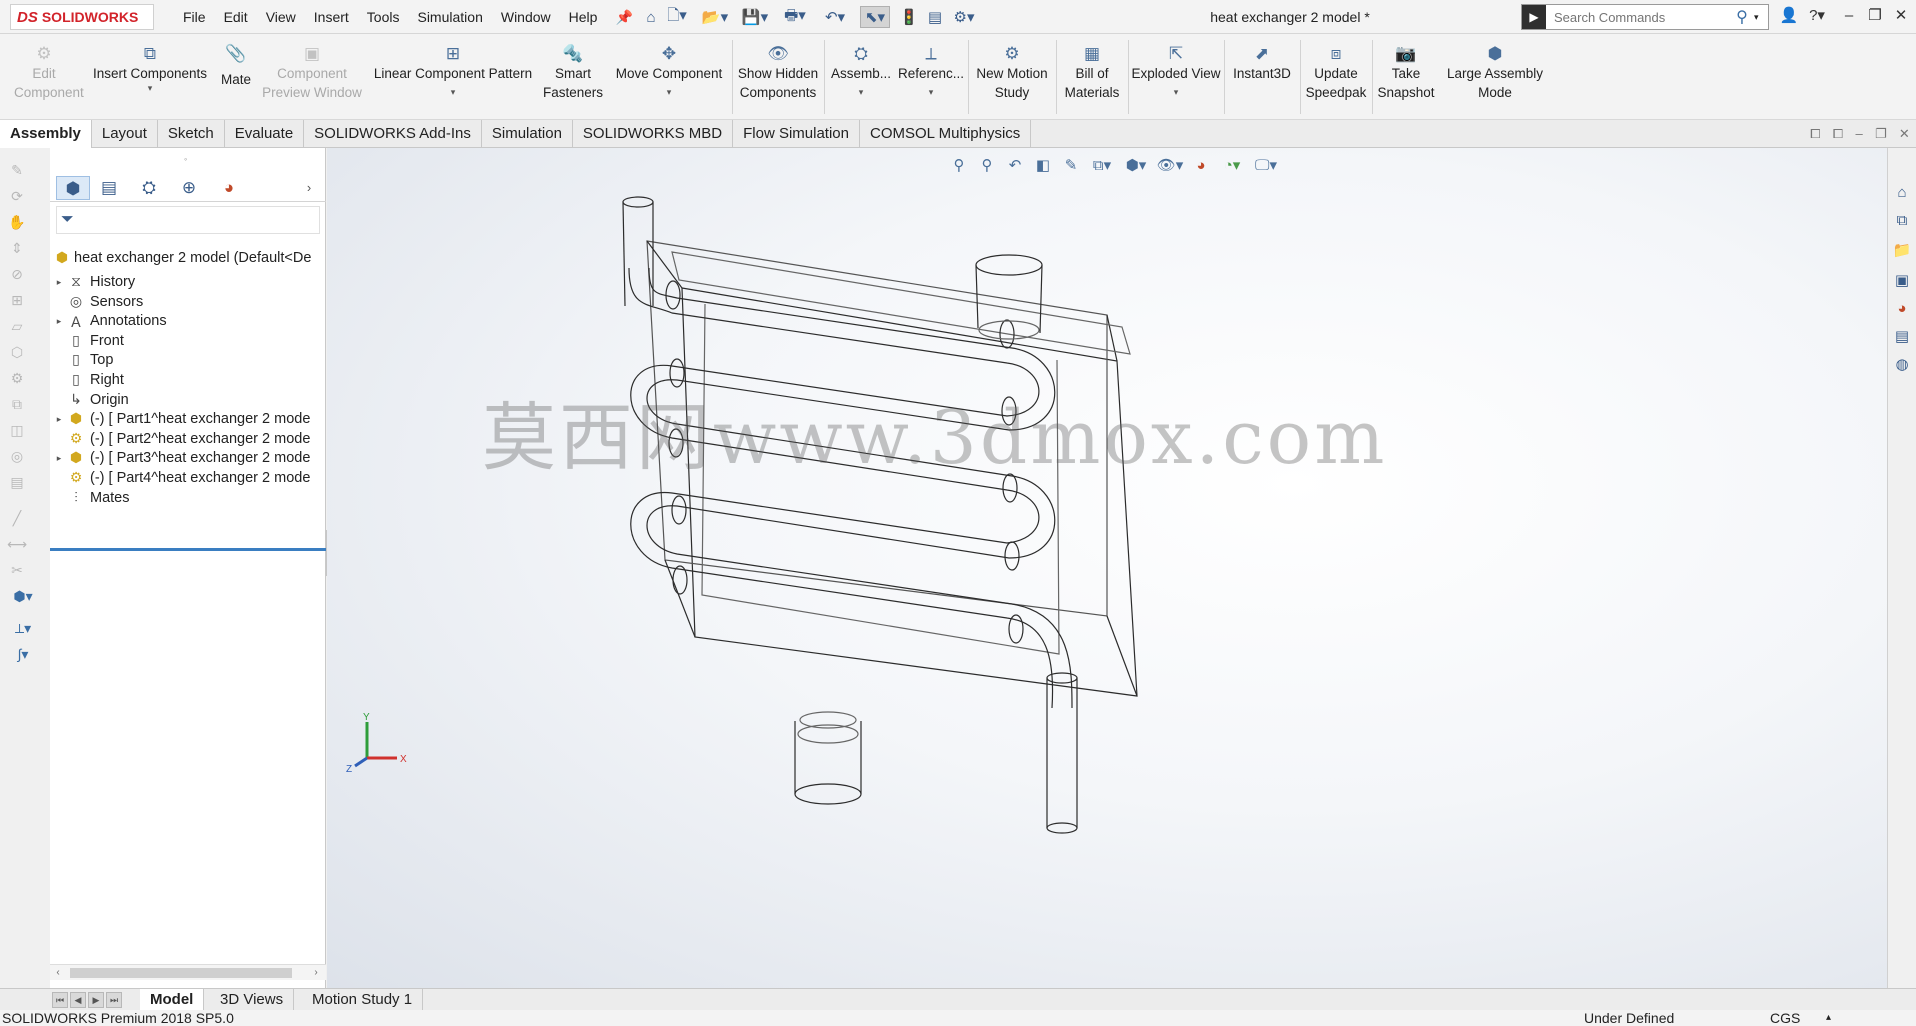 The width and height of the screenshot is (1916, 1026). I want to click on component-preview-window-button: ▣ Component Preview Window, so click(312, 77).